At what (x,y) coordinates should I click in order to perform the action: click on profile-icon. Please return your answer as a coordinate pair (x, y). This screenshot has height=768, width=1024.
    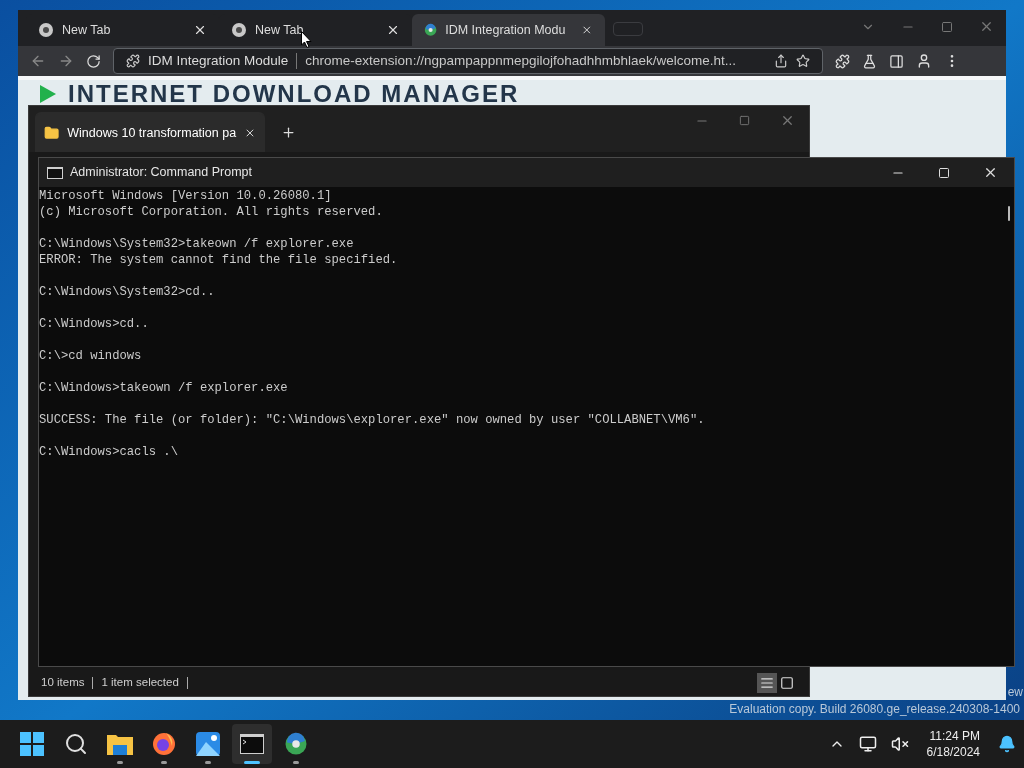
    Looking at the image, I should click on (924, 61).